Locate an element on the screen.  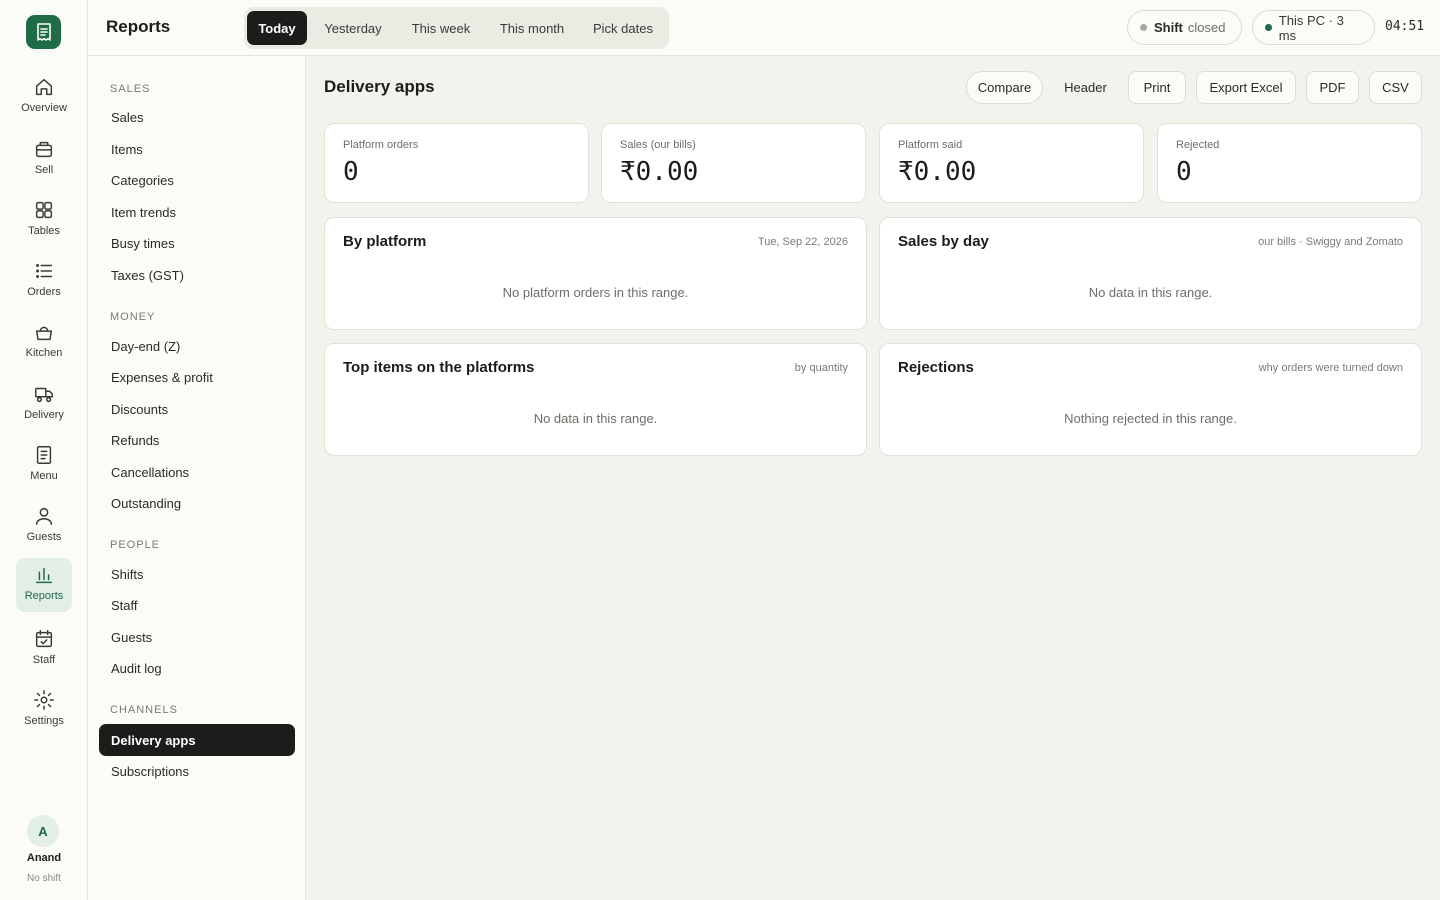
register-icon is located at coordinates (44, 149).